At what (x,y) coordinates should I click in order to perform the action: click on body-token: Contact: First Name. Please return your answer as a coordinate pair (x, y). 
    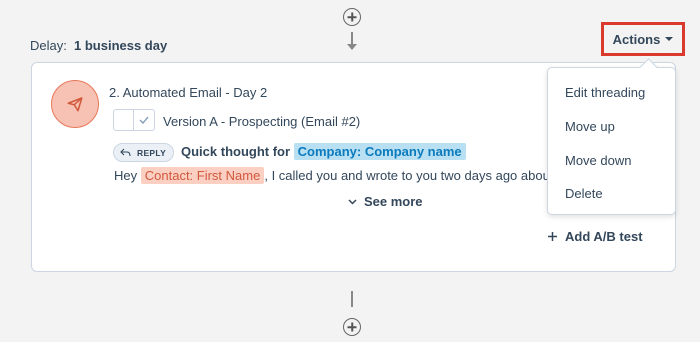
    Looking at the image, I should click on (202, 175).